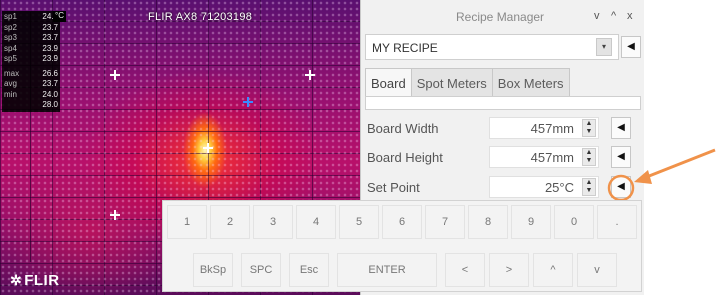 This screenshot has height=295, width=717. Describe the element at coordinates (604, 47) in the screenshot. I see `recipe-dropdown-button: ▾` at that location.